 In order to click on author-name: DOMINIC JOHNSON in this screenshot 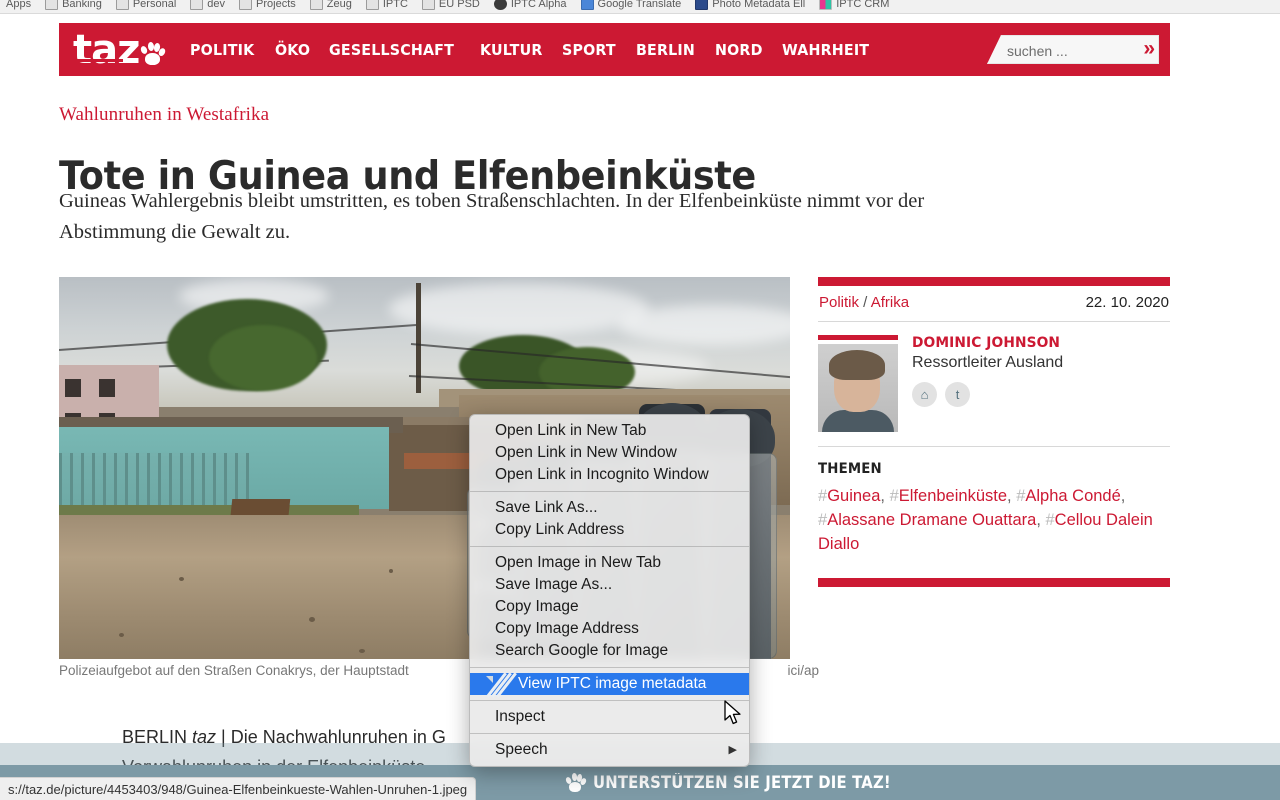, I will do `click(986, 343)`.